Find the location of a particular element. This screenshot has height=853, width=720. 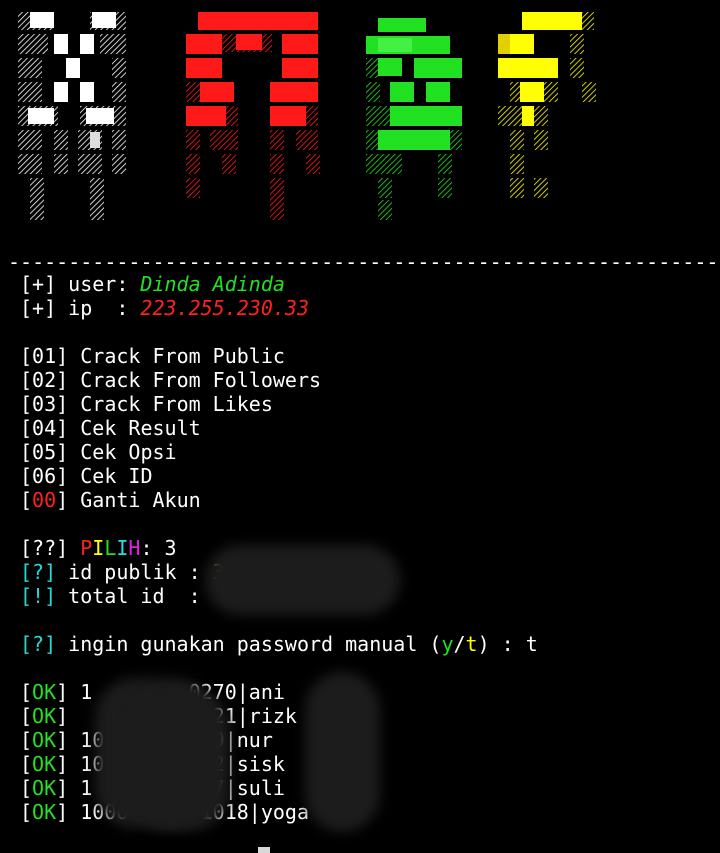

letter-b-green is located at coordinates (414, 119).